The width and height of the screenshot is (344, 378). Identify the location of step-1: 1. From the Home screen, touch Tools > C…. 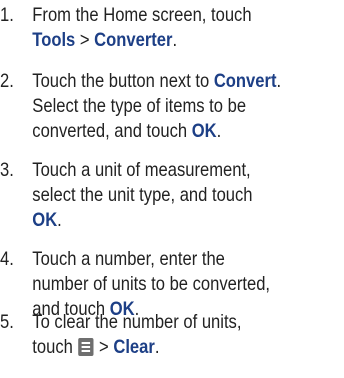
(146, 28).